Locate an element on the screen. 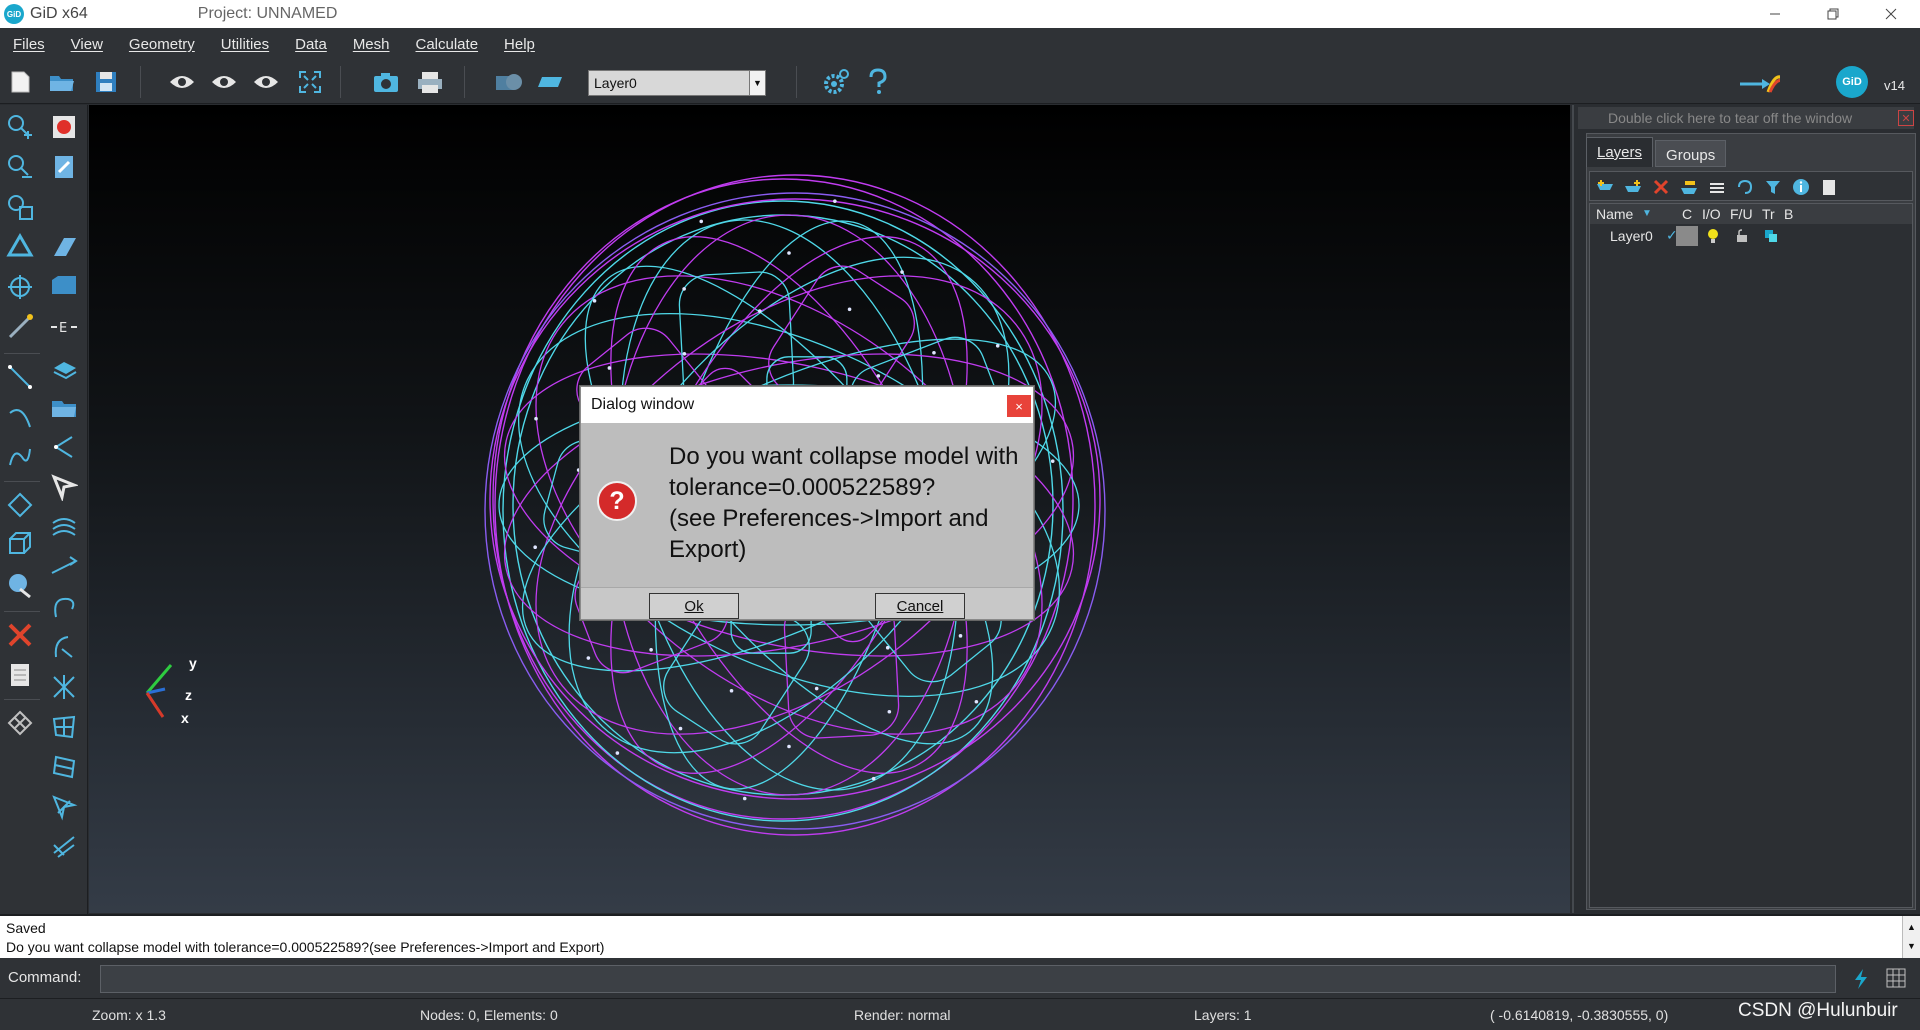 The image size is (1920, 1030). ok-button: Ok is located at coordinates (694, 606).